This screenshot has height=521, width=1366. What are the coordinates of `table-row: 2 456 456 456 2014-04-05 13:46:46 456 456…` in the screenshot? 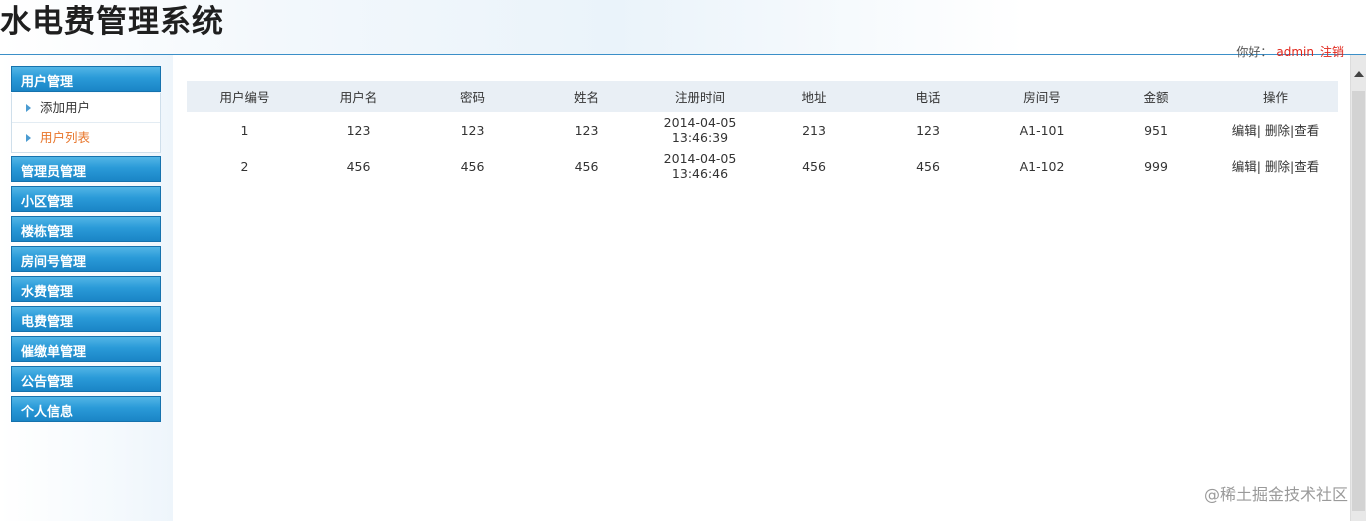 It's located at (762, 166).